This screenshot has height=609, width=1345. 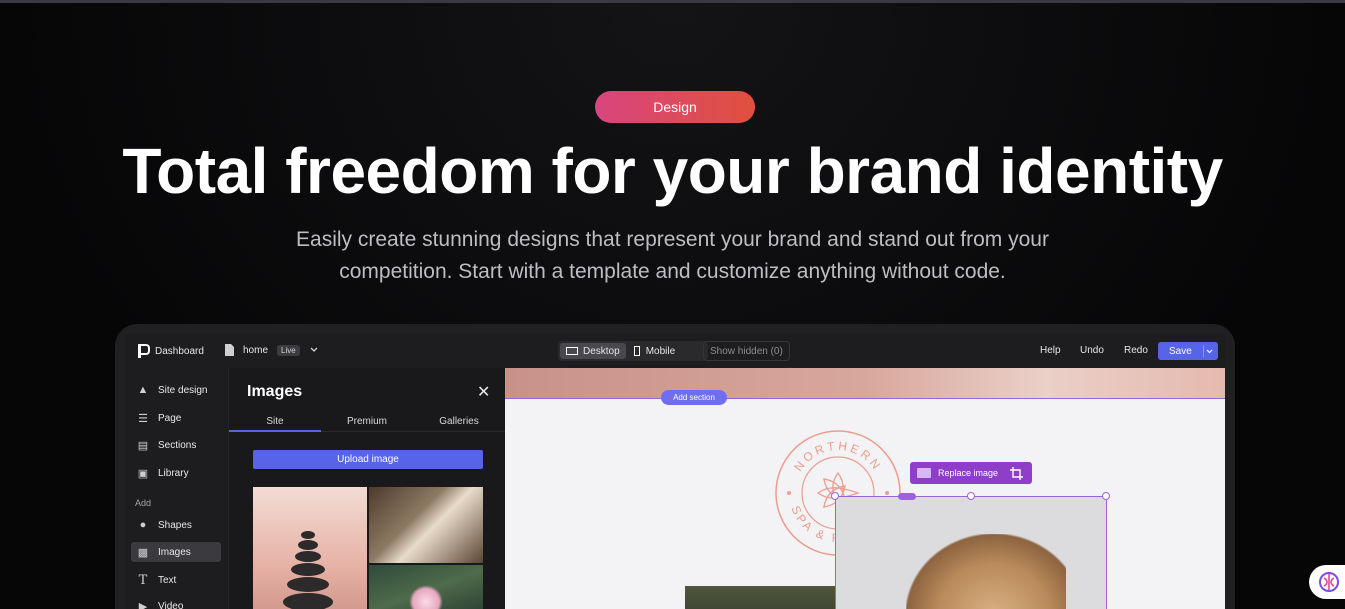 What do you see at coordinates (275, 424) in the screenshot?
I see `tab-site: Site` at bounding box center [275, 424].